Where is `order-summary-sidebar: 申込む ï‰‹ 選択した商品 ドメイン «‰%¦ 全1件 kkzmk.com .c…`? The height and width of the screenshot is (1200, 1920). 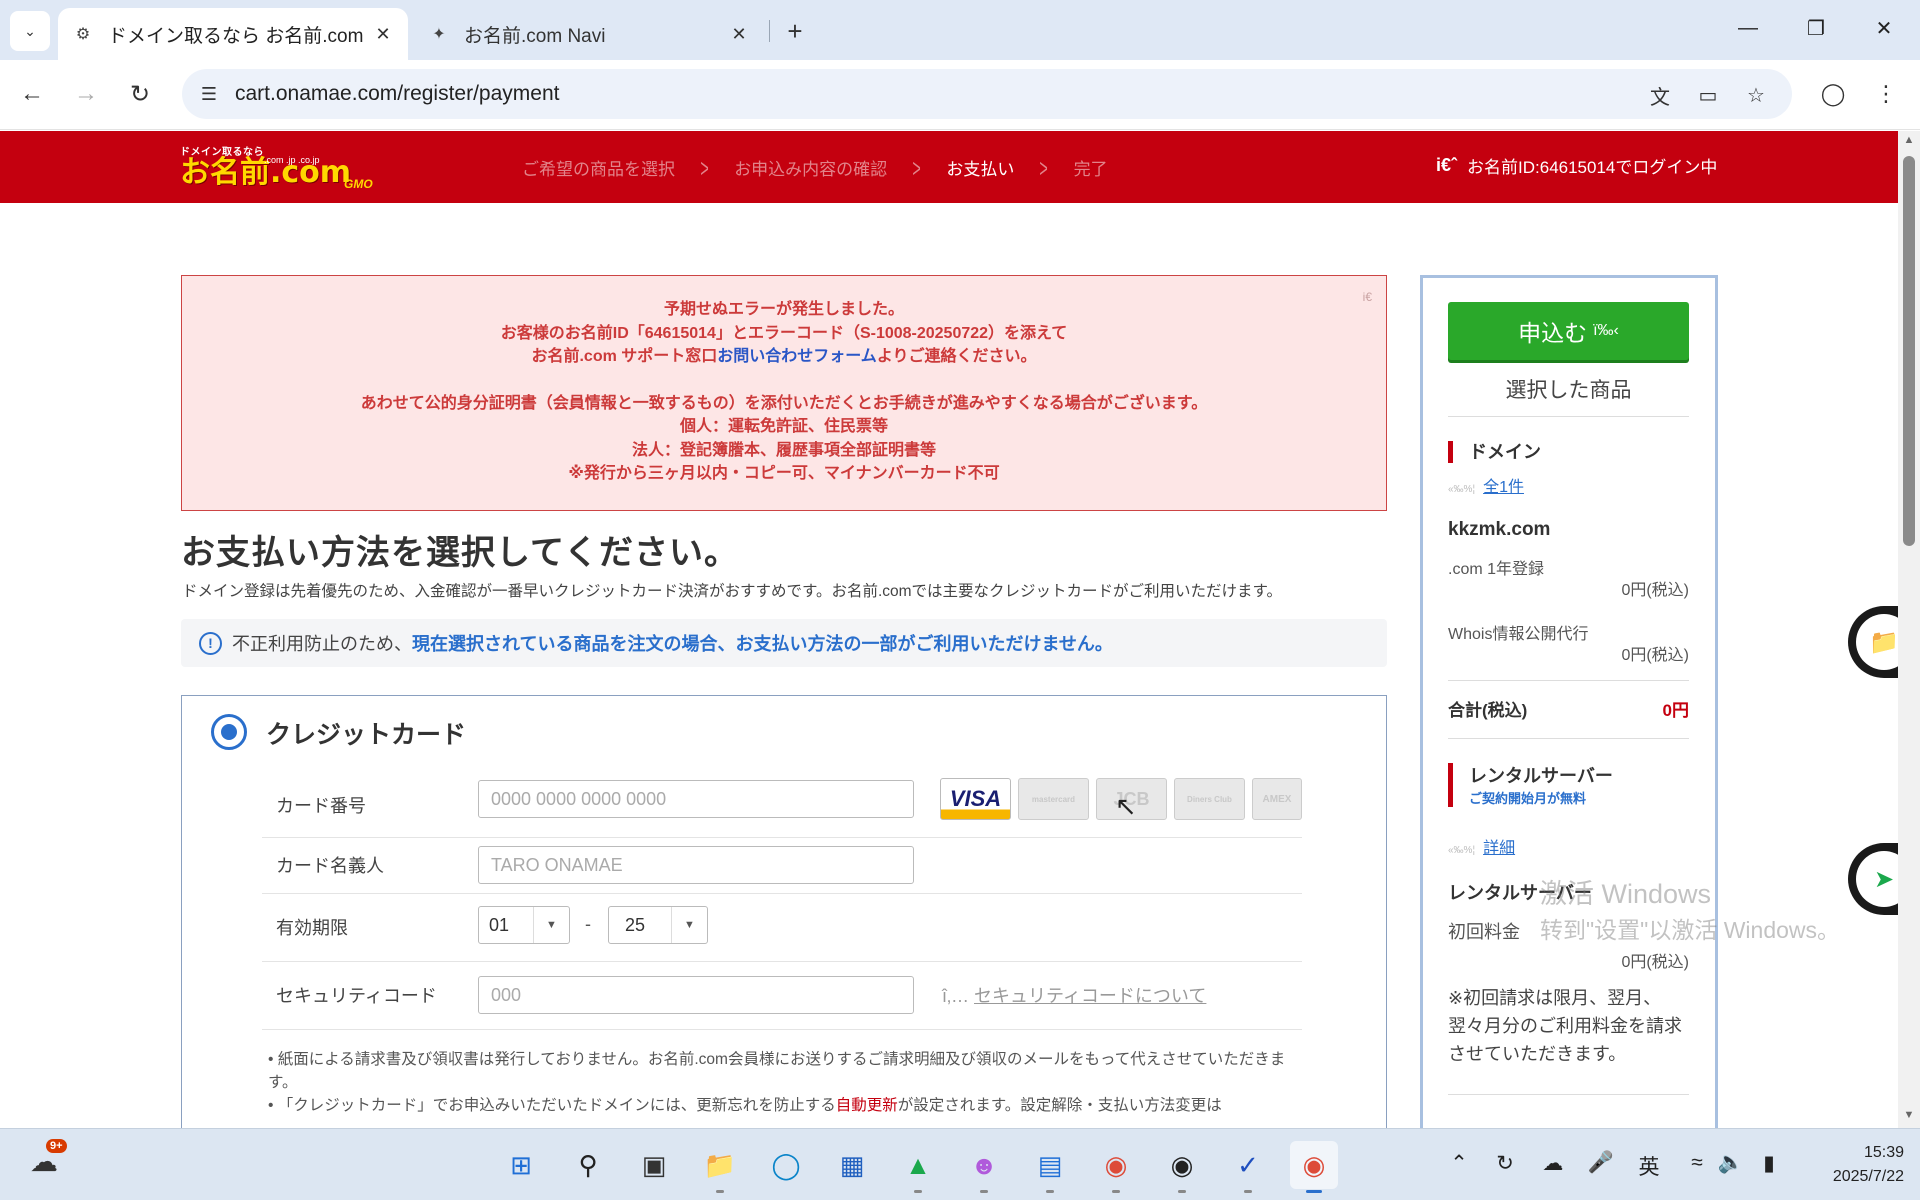
order-summary-sidebar: 申込む ï‰‹ 選択した商品 ドメイン «‰%¦ 全1件 kkzmk.com .c… is located at coordinates (1569, 701).